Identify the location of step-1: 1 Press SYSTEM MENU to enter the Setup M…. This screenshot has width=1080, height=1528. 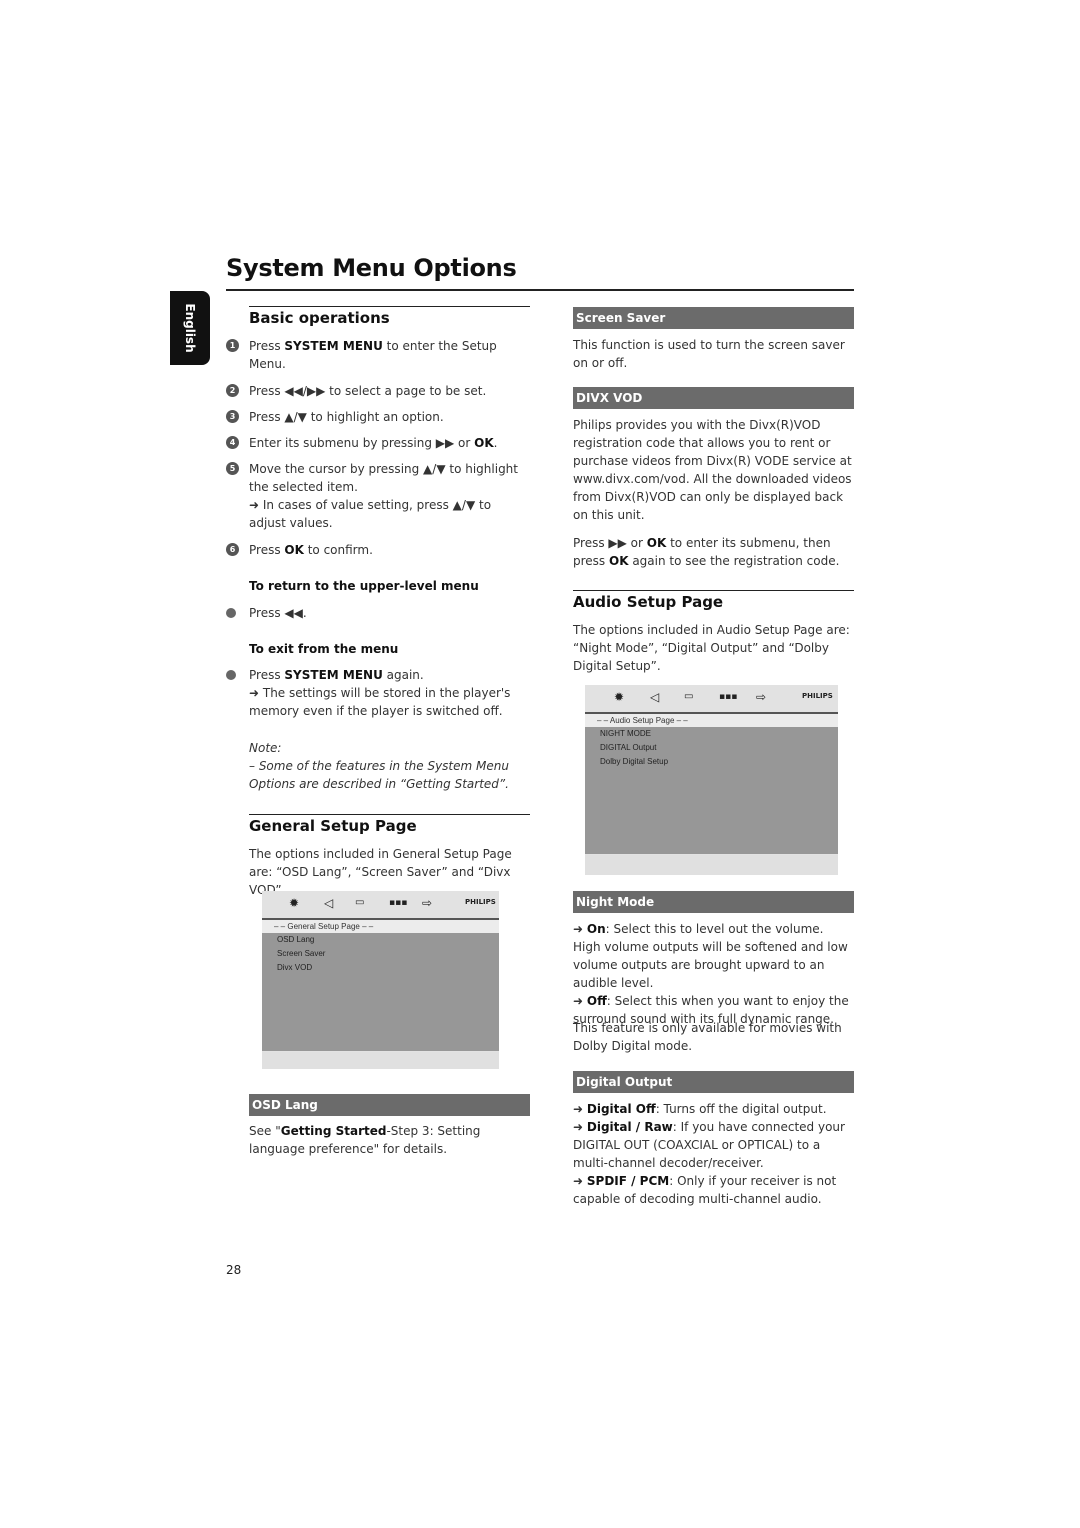
(378, 355).